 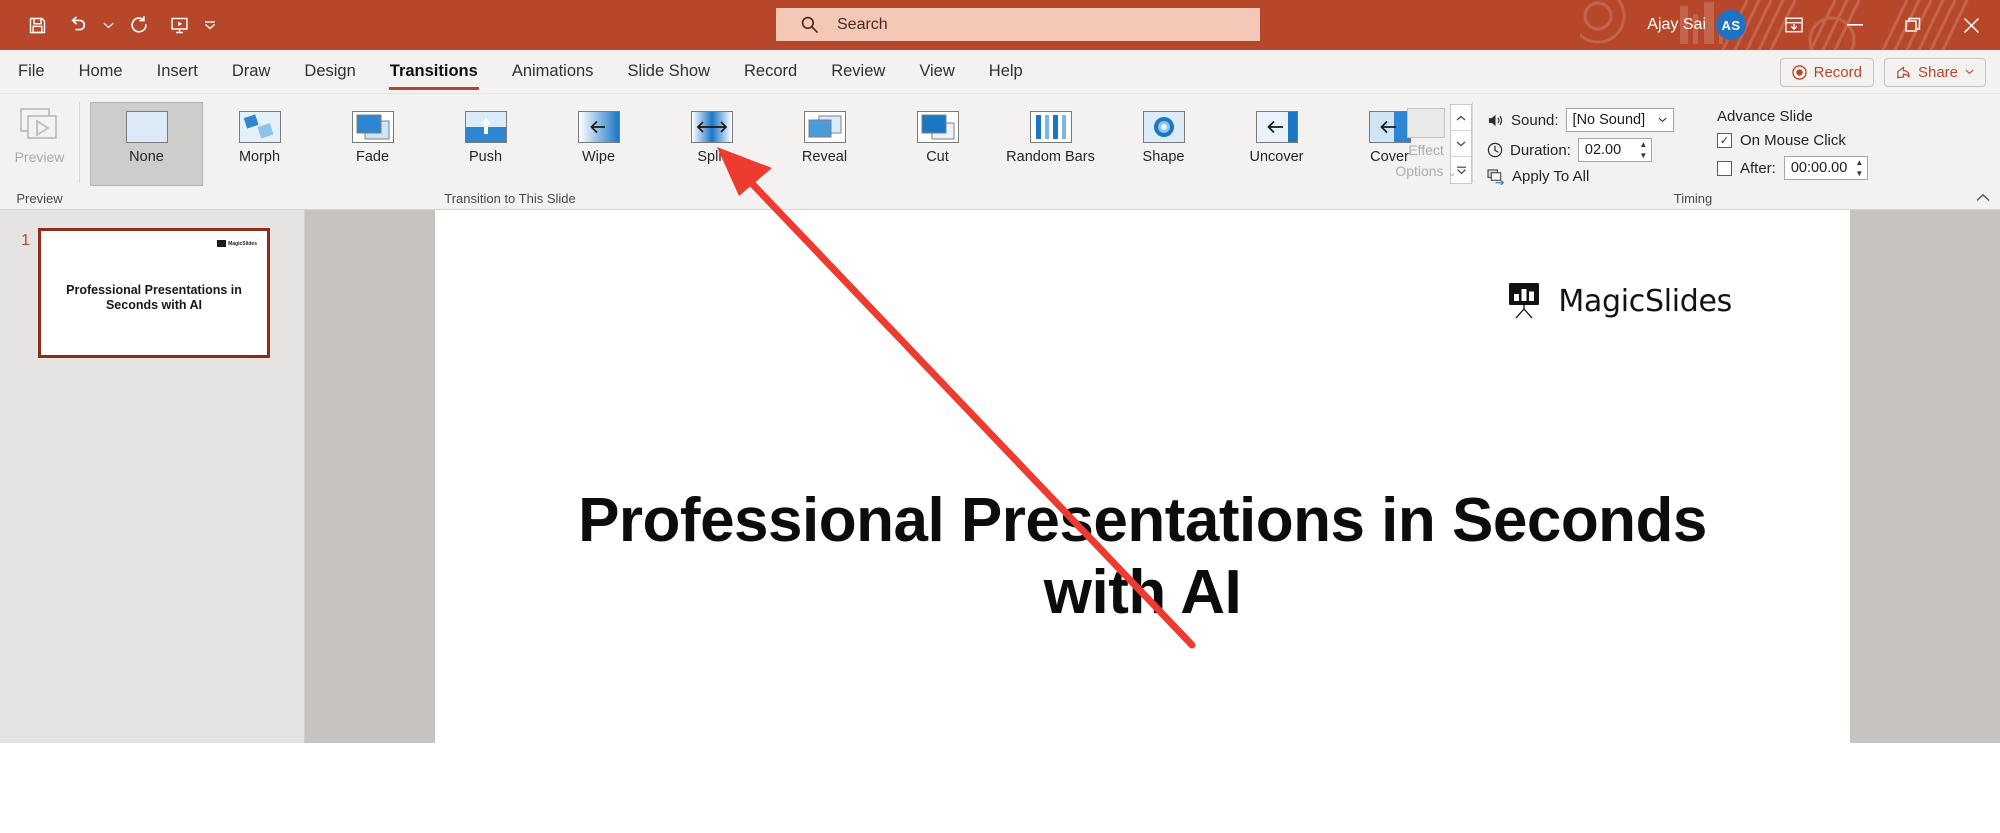 I want to click on transition-tile-none: None, so click(x=146, y=144).